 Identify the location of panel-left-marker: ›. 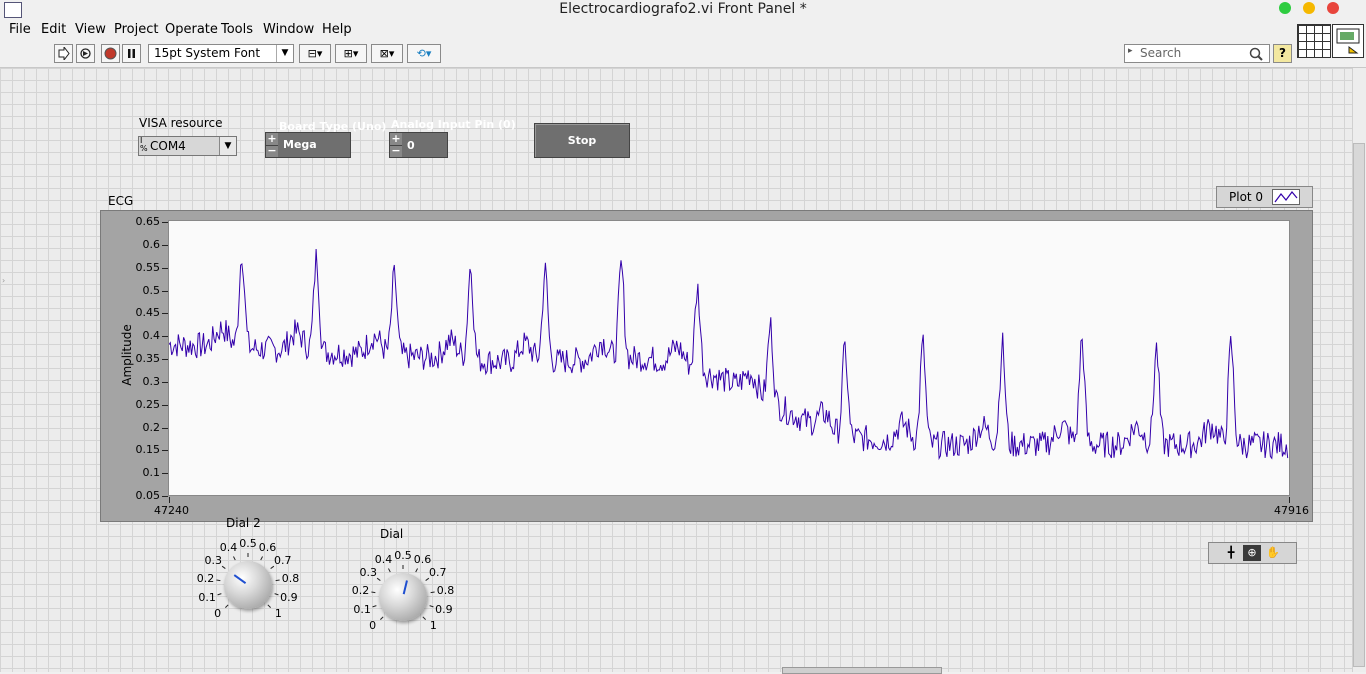
(4, 280).